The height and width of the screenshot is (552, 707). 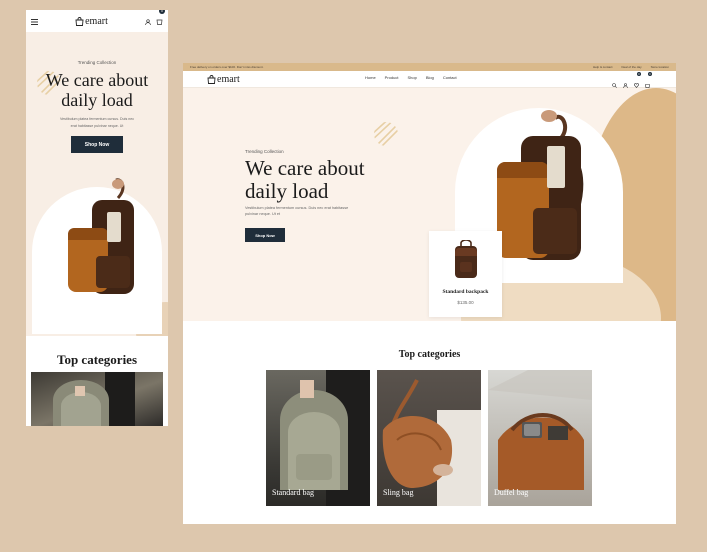 What do you see at coordinates (97, 126) in the screenshot?
I see `hero-description-line2: erat habitasse pulvinar neque. Ut` at bounding box center [97, 126].